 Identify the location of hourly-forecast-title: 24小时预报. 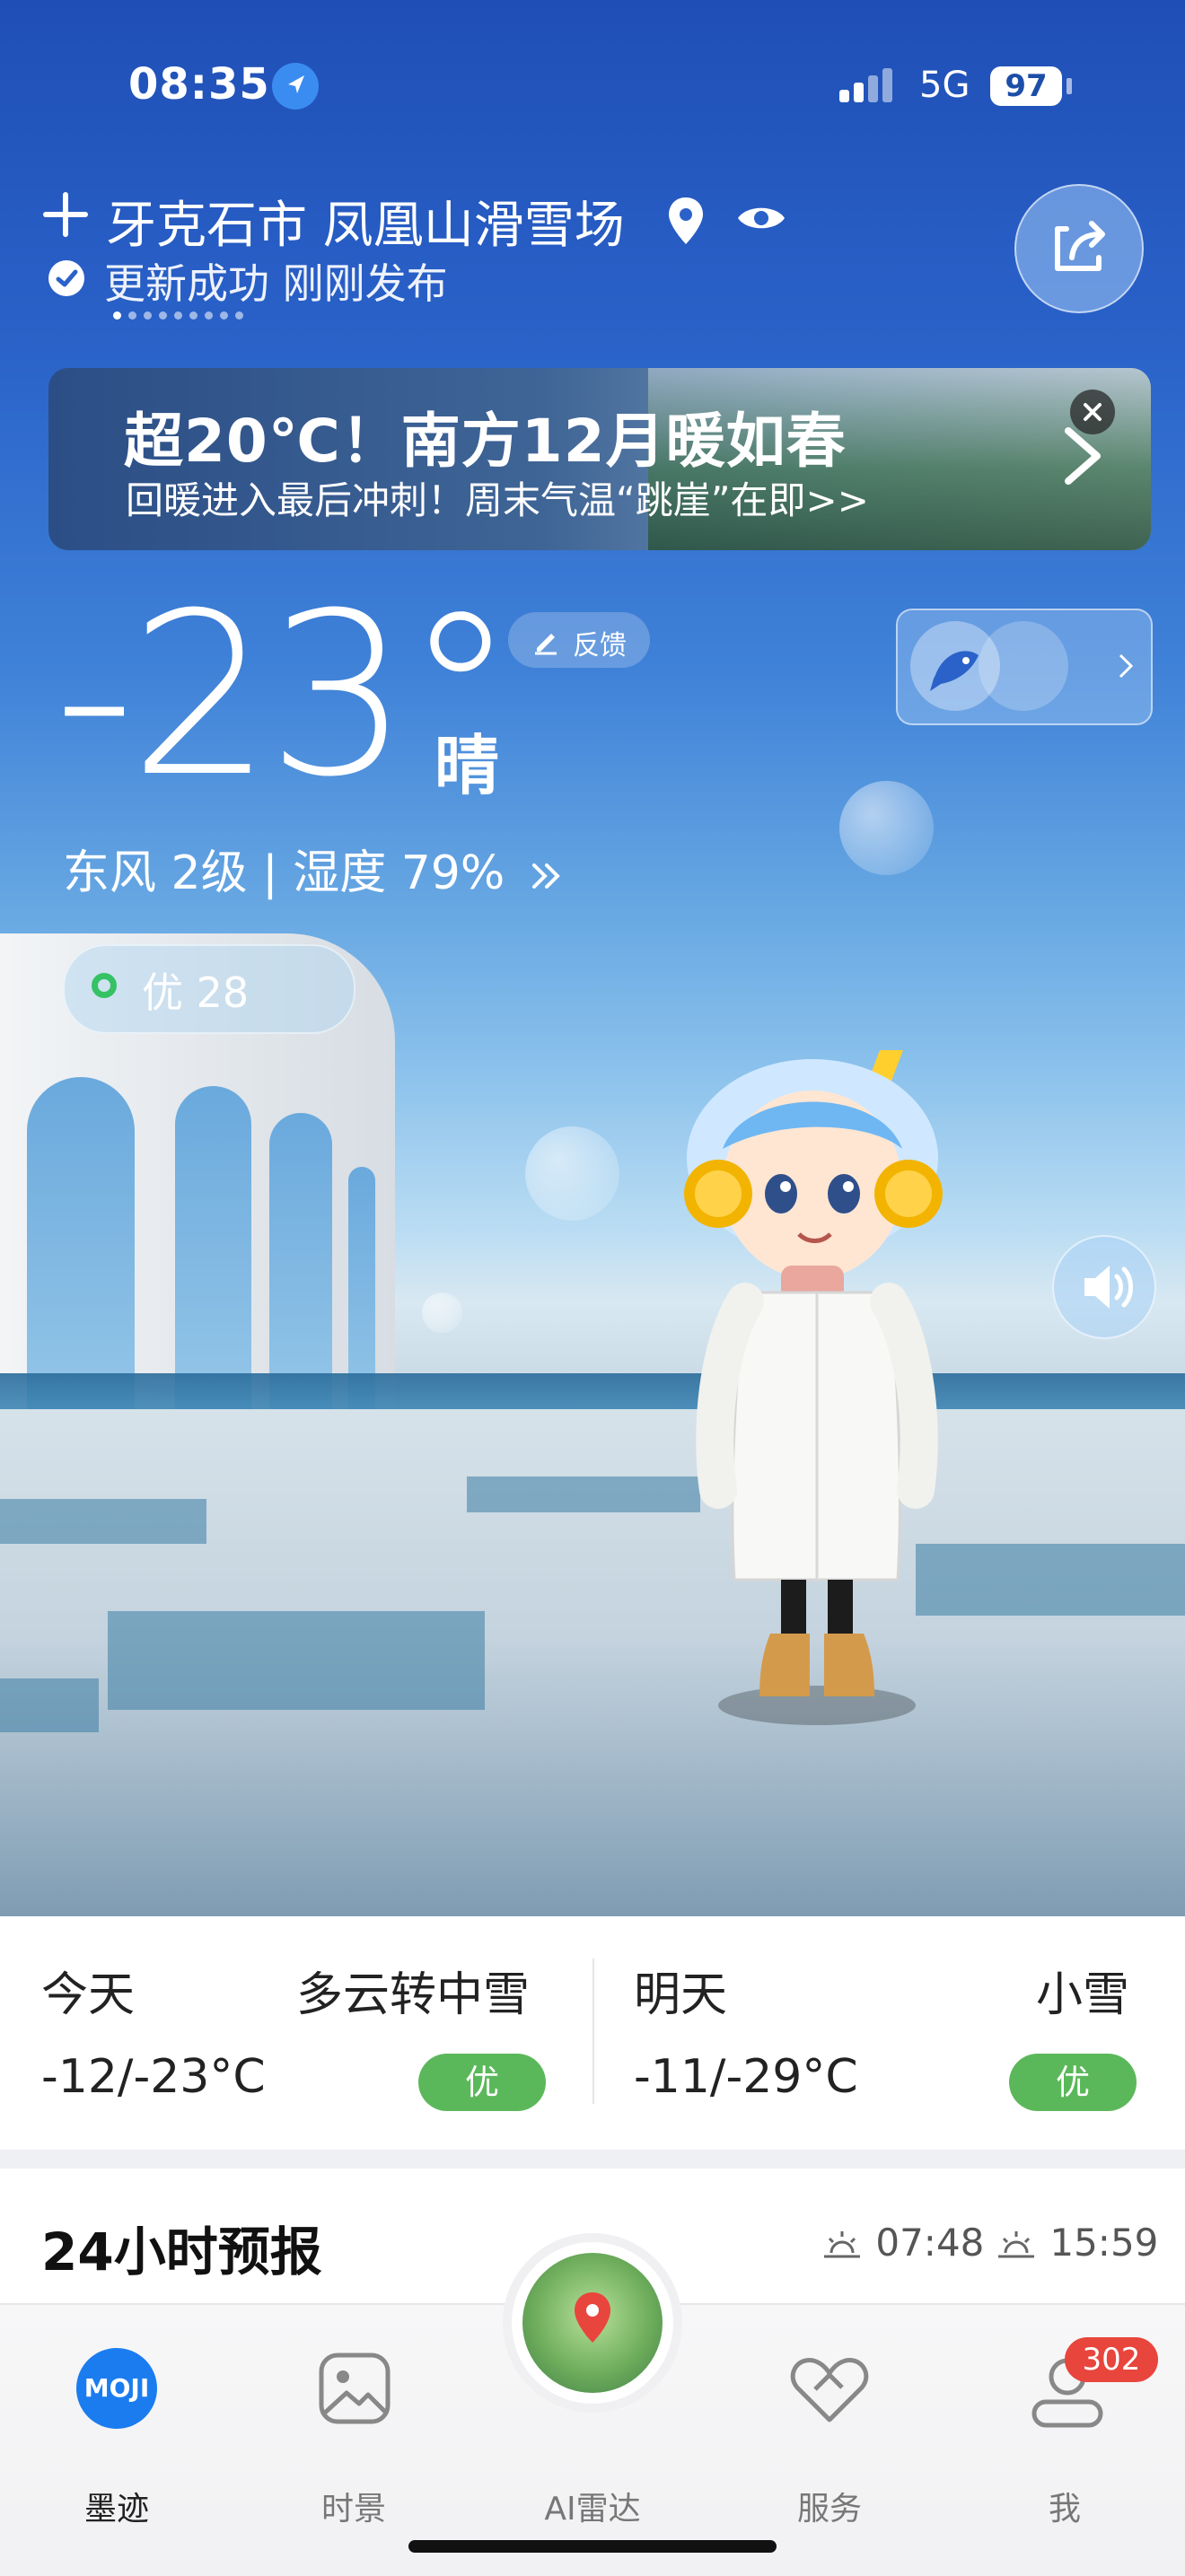
(181, 2251).